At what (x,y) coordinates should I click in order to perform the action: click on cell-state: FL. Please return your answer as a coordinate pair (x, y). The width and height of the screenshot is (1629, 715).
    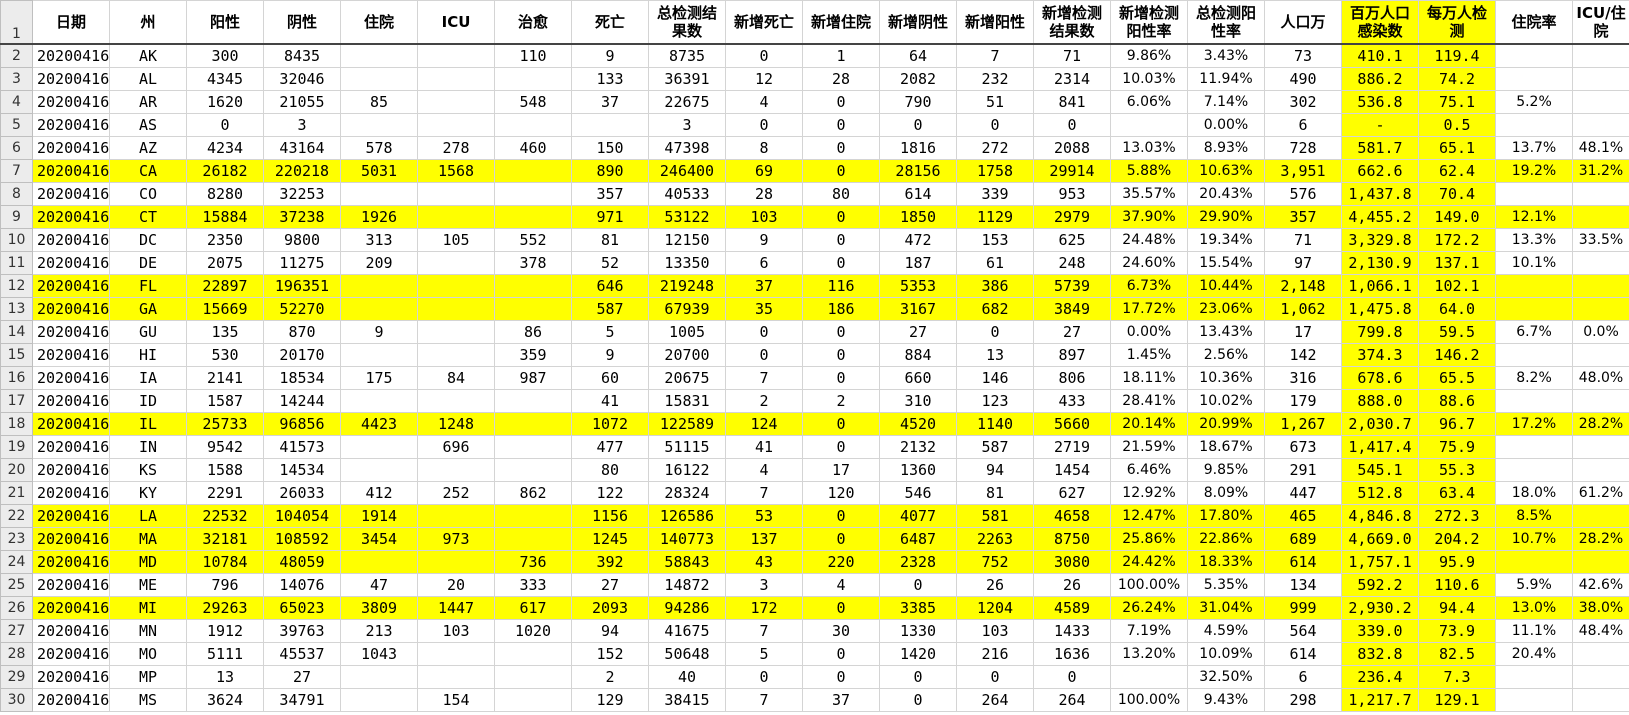
    Looking at the image, I should click on (148, 286).